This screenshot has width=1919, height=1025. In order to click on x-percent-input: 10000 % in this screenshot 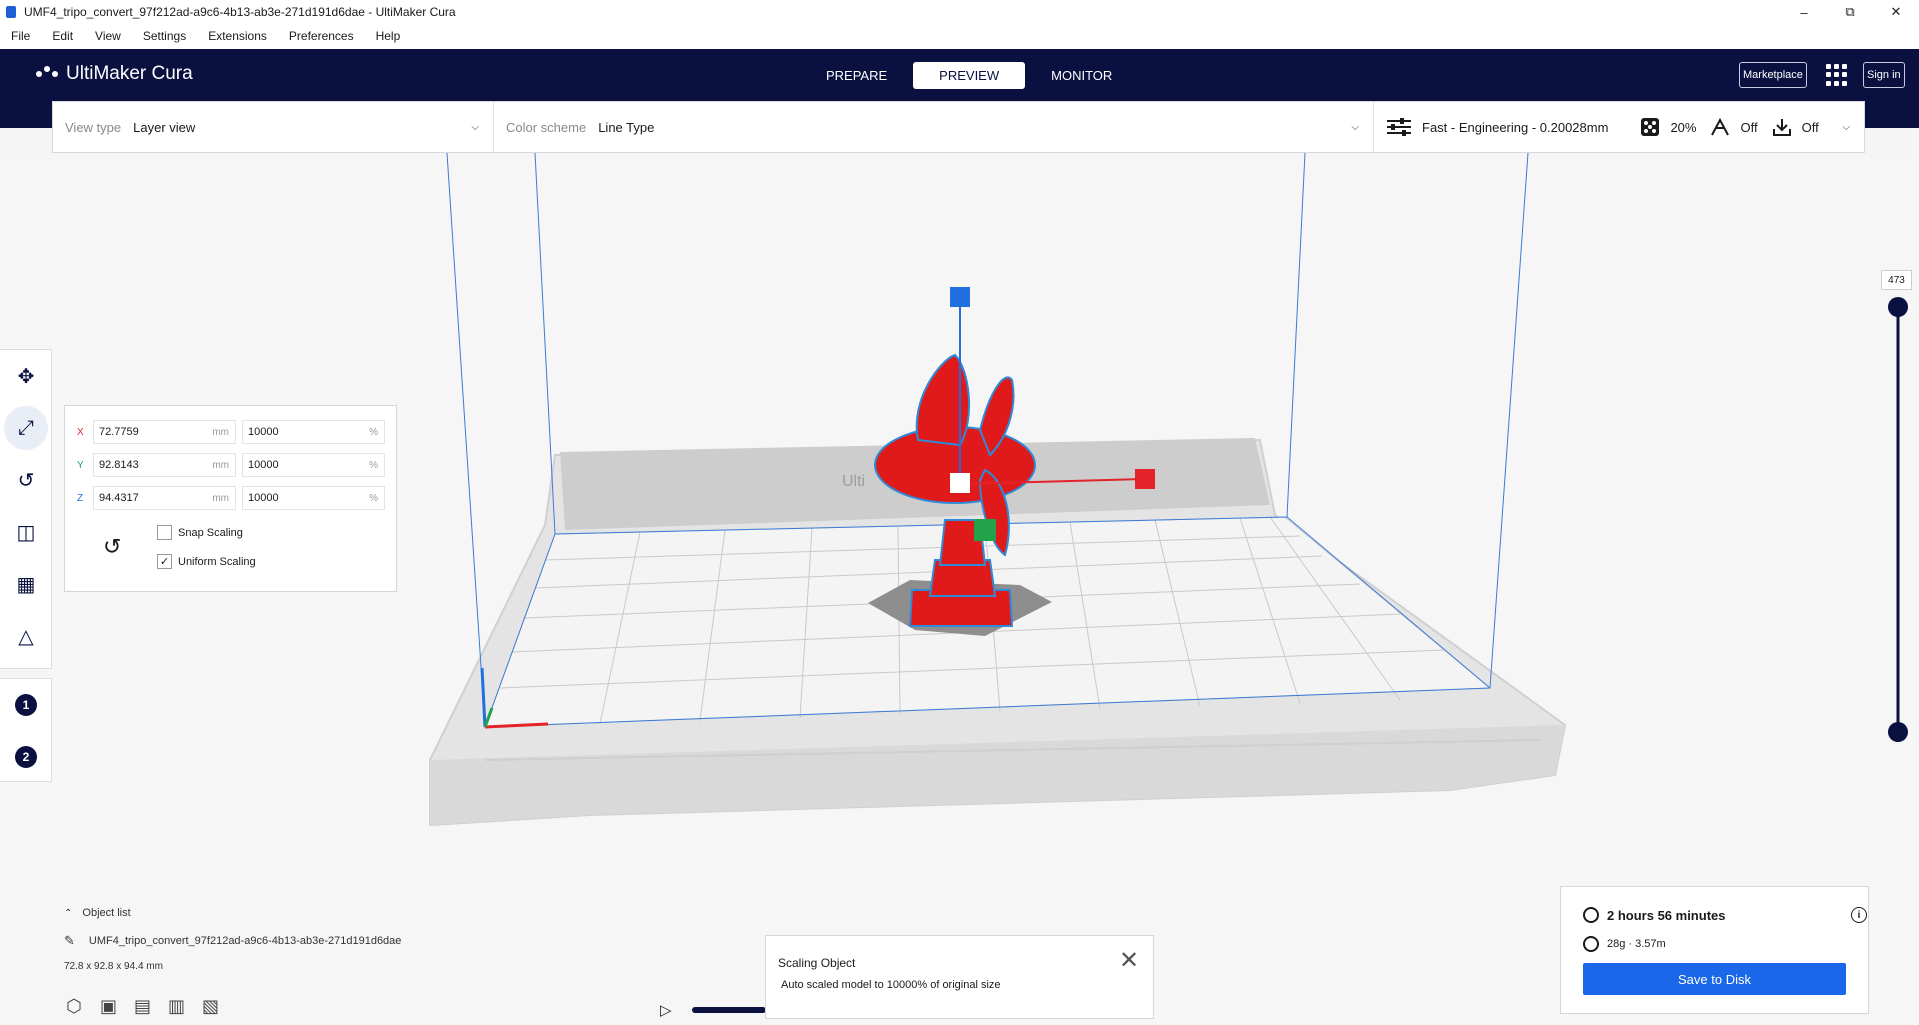, I will do `click(313, 432)`.